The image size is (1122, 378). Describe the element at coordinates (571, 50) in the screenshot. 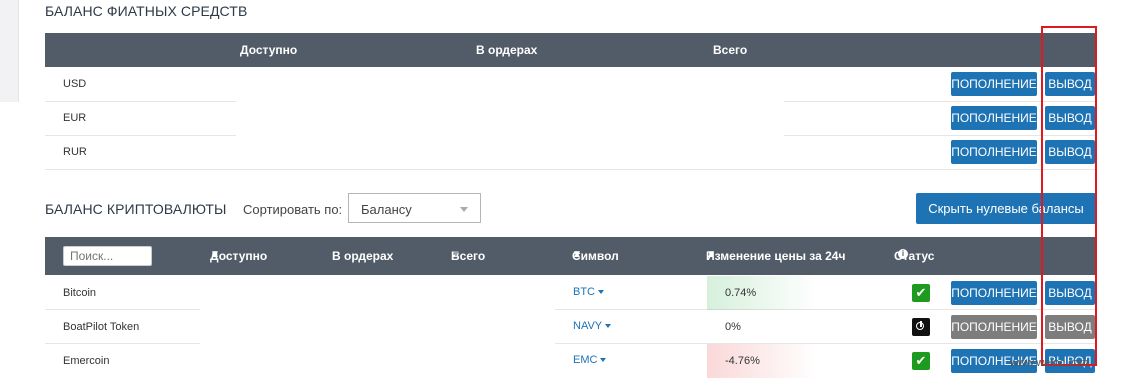

I see `fiat-table-header: Доступно В ордерах Всего` at that location.